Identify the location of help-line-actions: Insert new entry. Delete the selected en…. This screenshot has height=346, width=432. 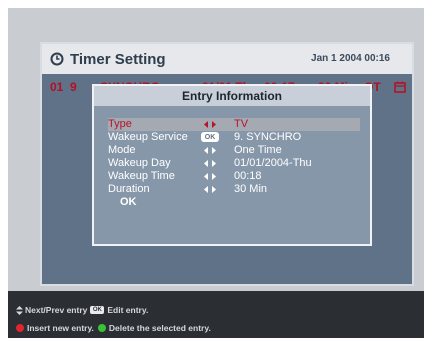
(113, 328).